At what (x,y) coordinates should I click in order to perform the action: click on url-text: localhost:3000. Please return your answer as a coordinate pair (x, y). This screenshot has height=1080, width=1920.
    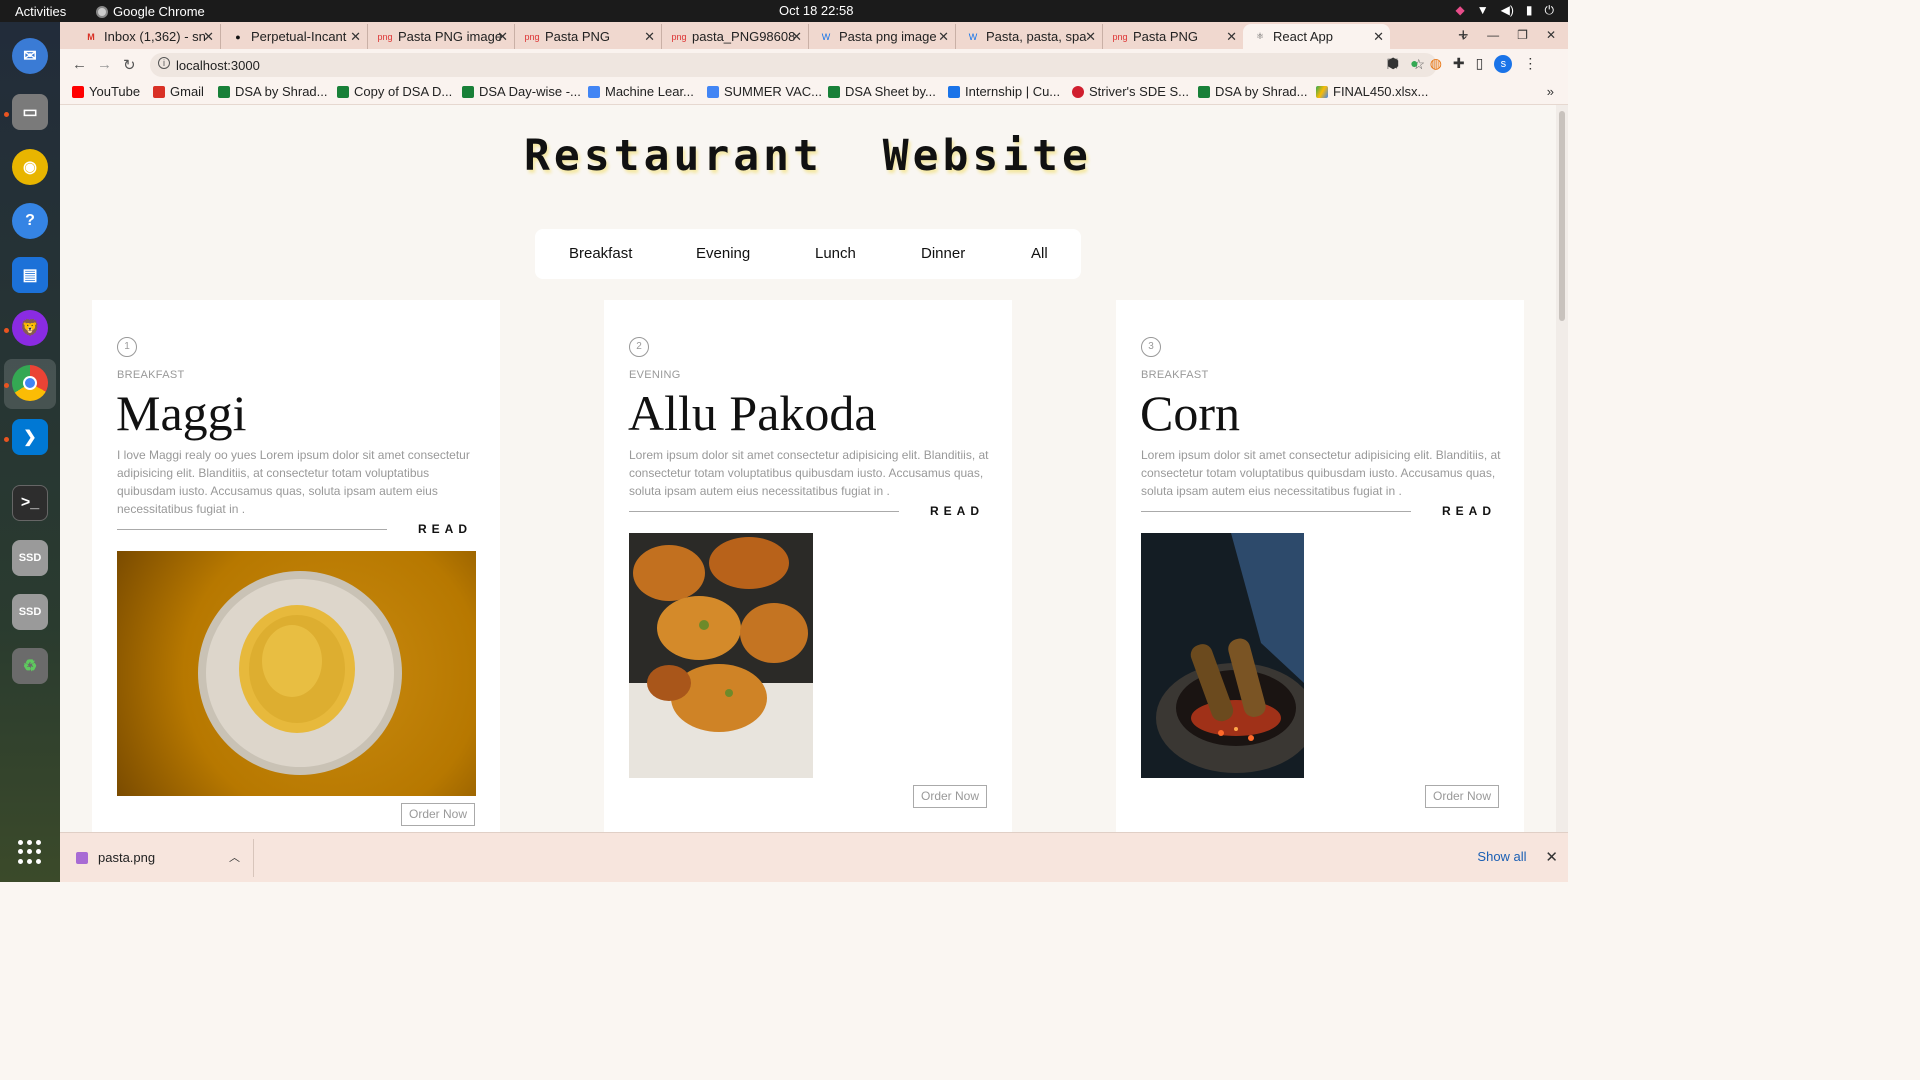
    Looking at the image, I should click on (218, 65).